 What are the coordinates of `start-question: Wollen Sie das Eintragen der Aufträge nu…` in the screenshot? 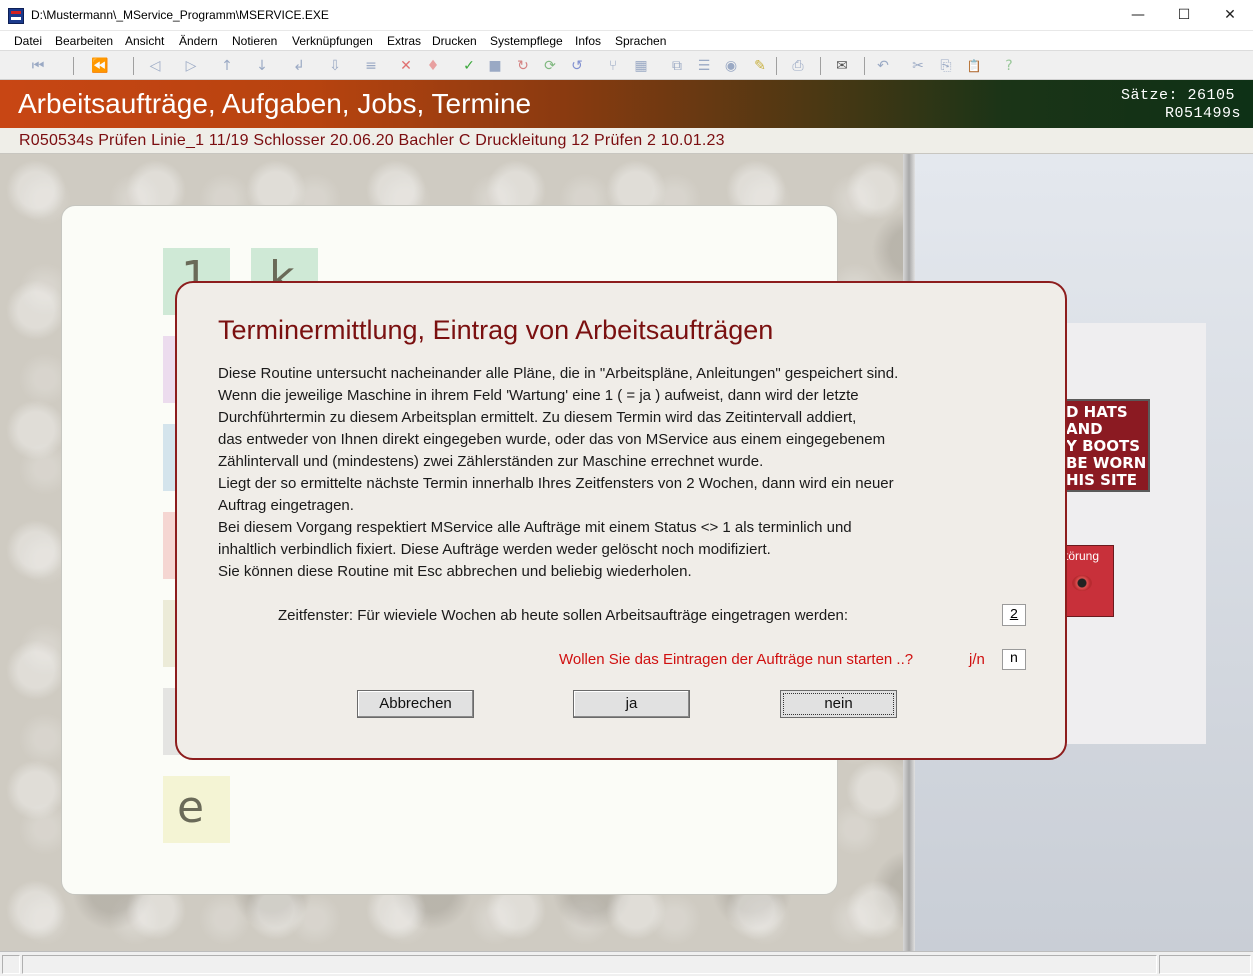 It's located at (736, 659).